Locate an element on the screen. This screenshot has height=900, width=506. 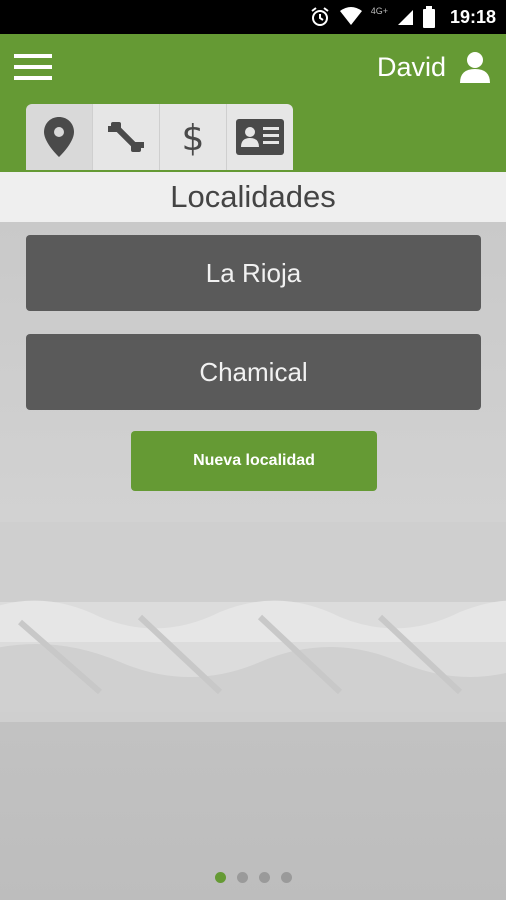
id-card-icon is located at coordinates (260, 137).